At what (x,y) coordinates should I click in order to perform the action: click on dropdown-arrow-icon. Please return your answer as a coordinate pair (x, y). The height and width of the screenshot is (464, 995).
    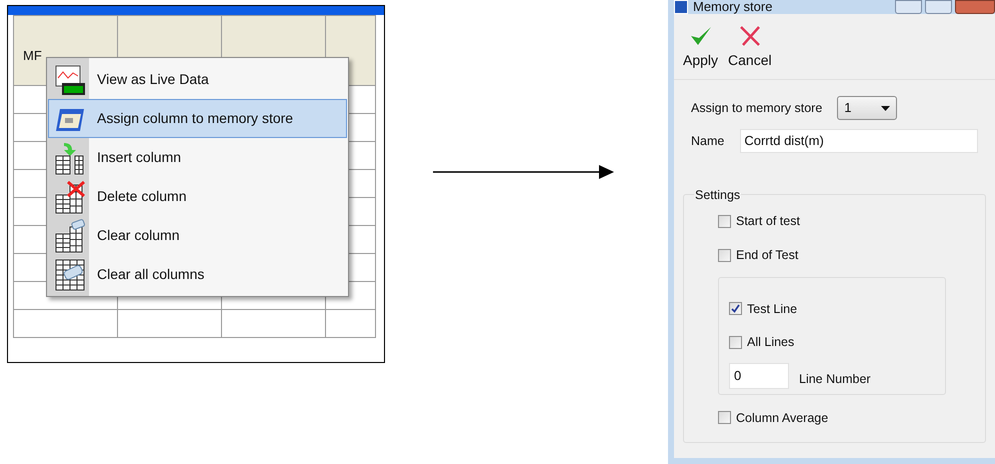
    Looking at the image, I should click on (885, 108).